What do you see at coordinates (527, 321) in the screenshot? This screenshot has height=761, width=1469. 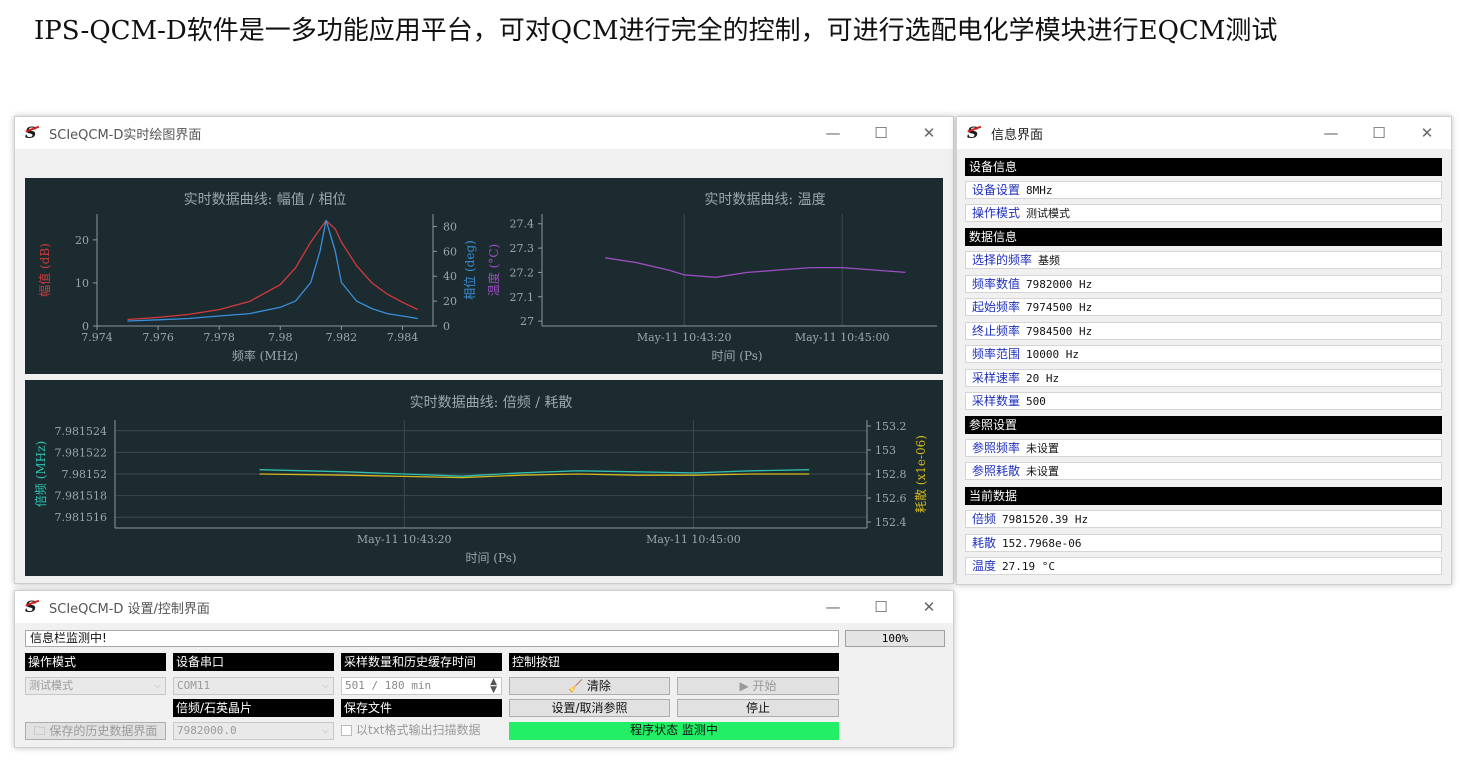 I see `y-tick-label: 27` at bounding box center [527, 321].